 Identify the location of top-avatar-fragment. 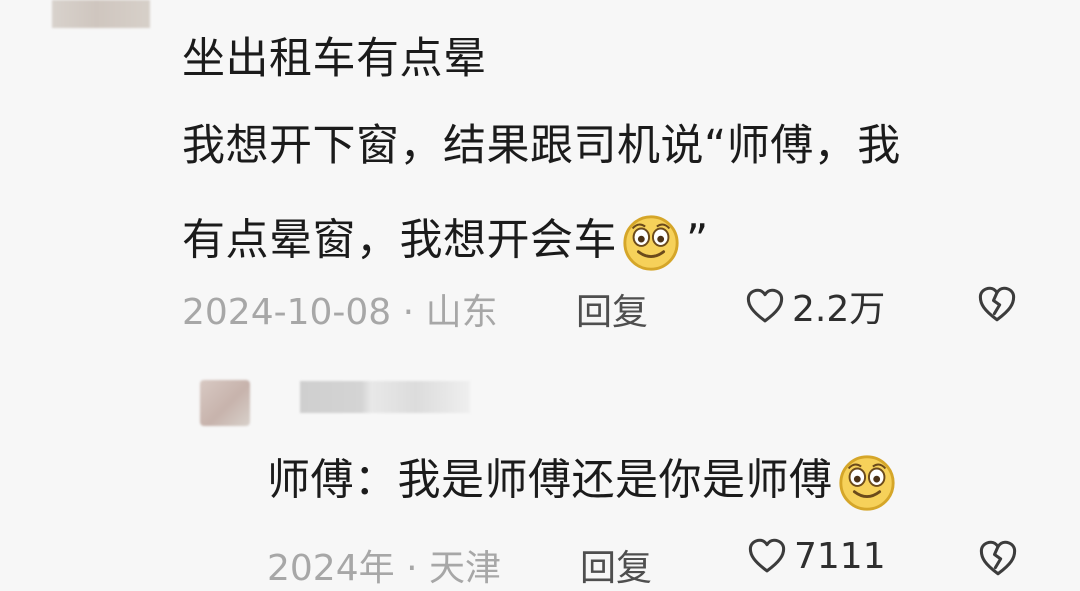
(101, 14).